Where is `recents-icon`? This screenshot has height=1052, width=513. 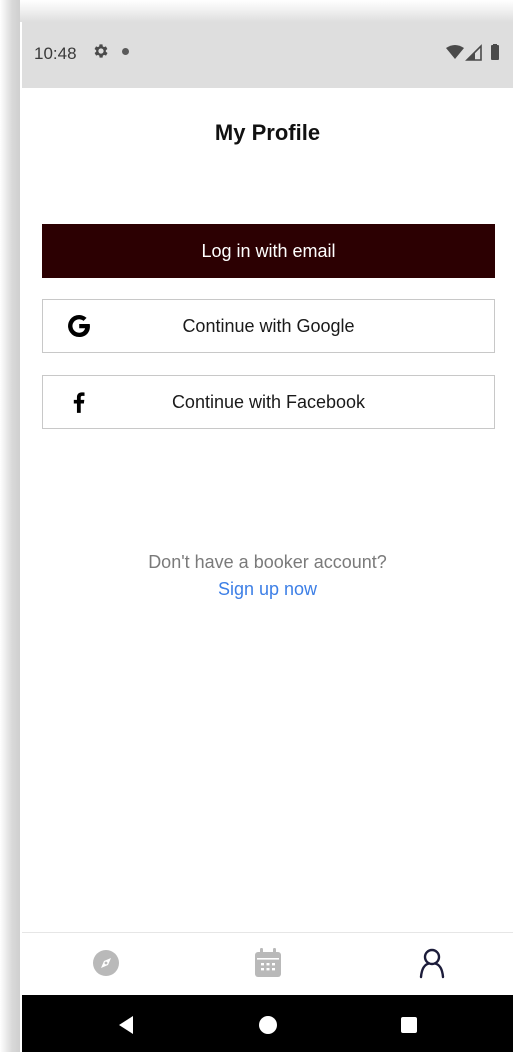 recents-icon is located at coordinates (409, 1025).